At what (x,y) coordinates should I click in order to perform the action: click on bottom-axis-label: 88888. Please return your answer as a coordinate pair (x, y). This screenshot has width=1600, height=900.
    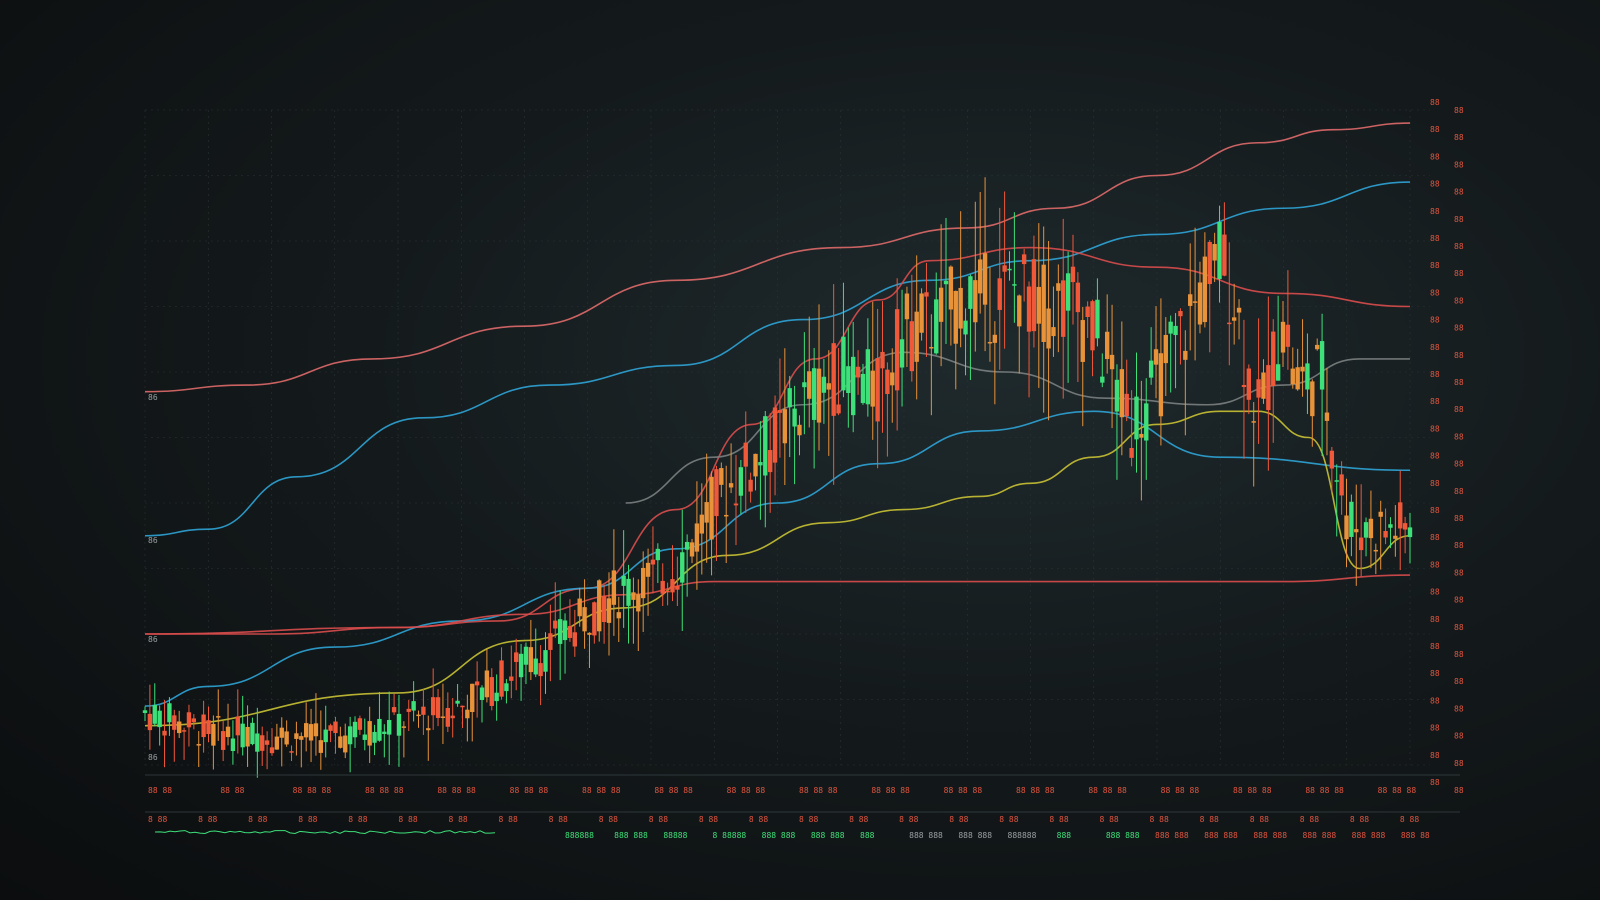
    Looking at the image, I should click on (675, 835).